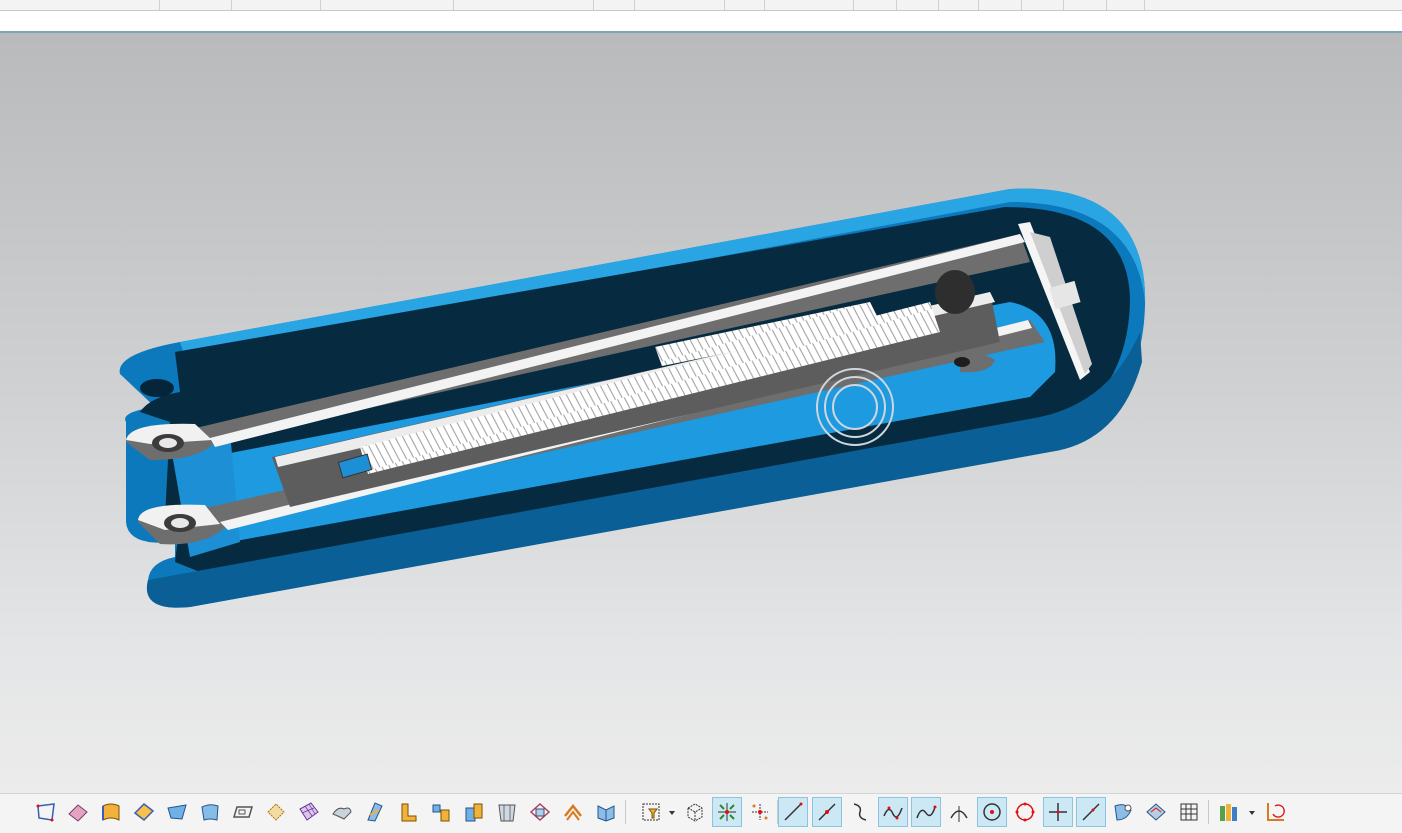 The height and width of the screenshot is (833, 1402). What do you see at coordinates (78, 812) in the screenshot?
I see `swept-surface-icon` at bounding box center [78, 812].